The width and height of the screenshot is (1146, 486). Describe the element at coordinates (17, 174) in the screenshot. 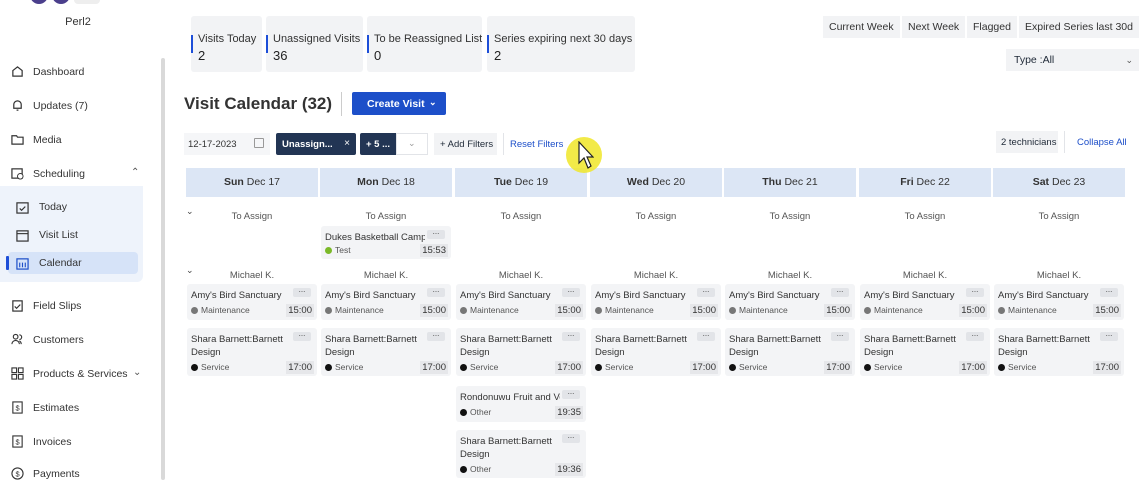

I see `calendar-clock-icon` at that location.